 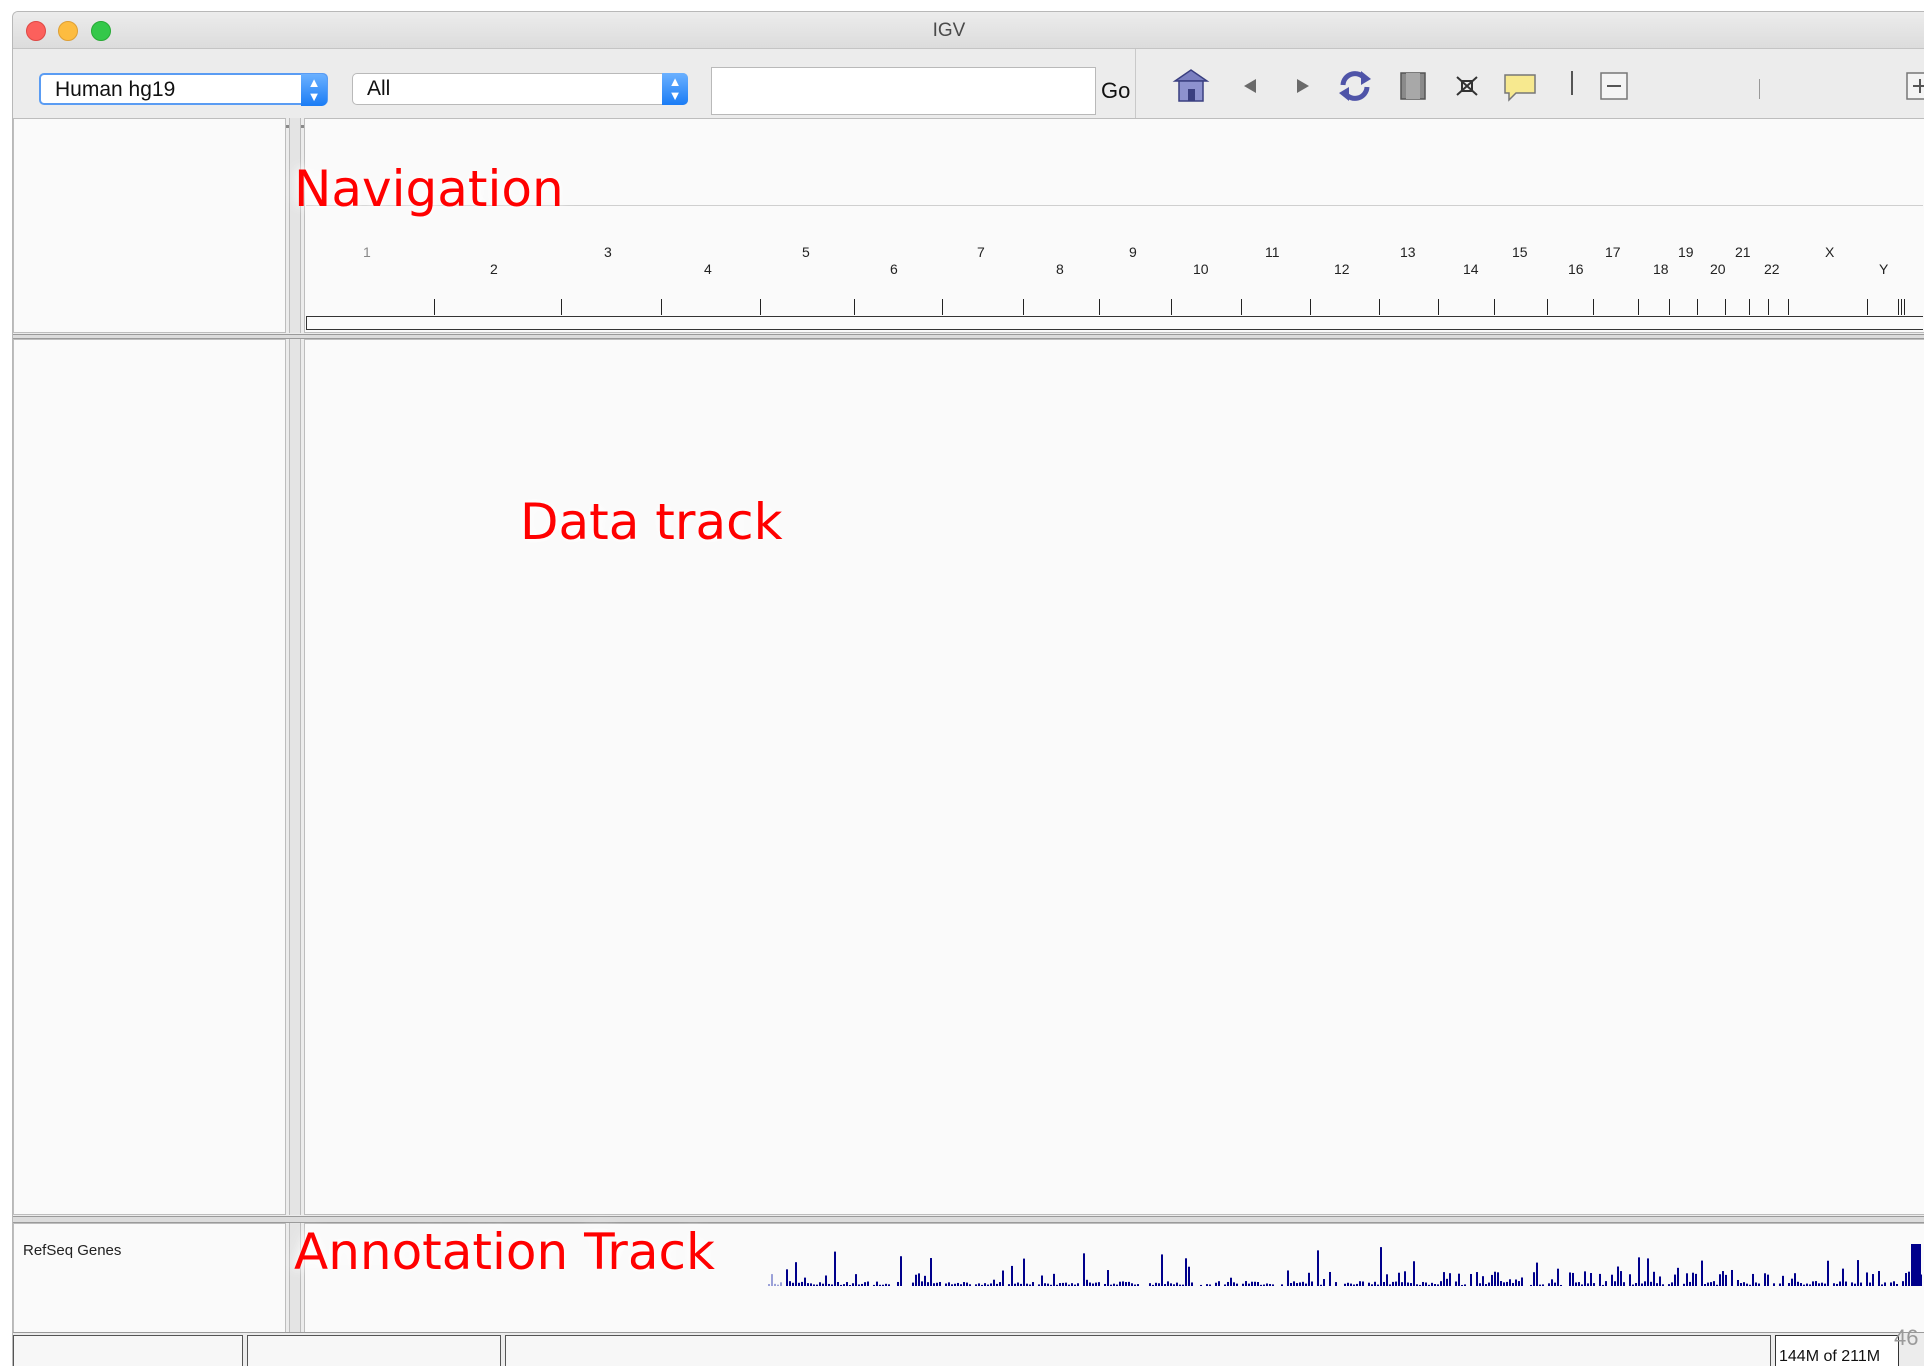 What do you see at coordinates (1303, 86) in the screenshot?
I see `forward-arrow-icon` at bounding box center [1303, 86].